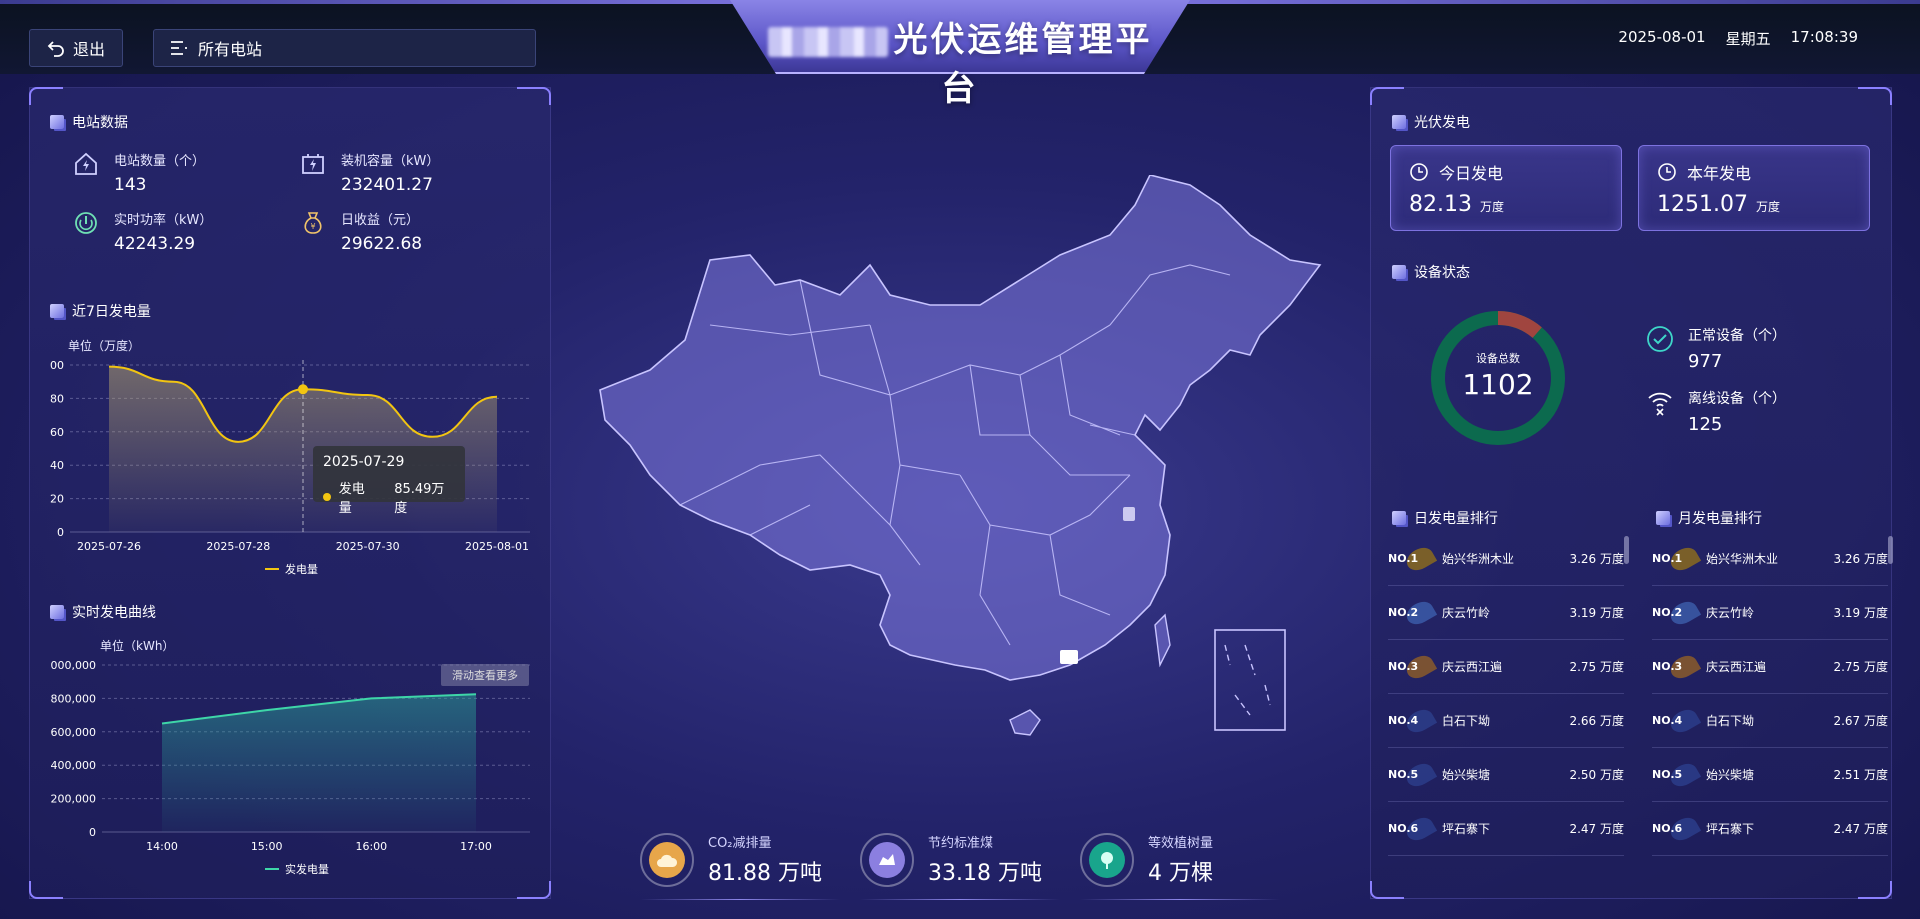 The height and width of the screenshot is (919, 1920). I want to click on y-tick-label: 200,000, so click(74, 799).